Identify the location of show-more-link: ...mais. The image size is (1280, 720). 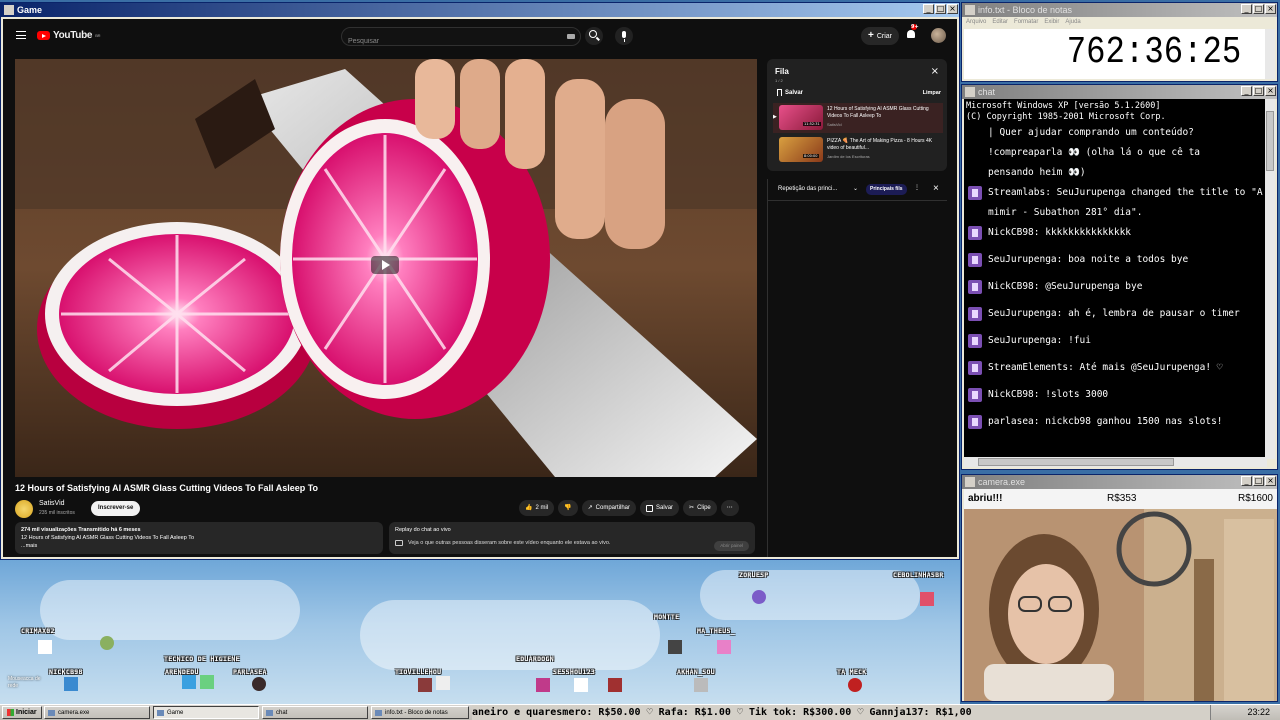
(199, 546).